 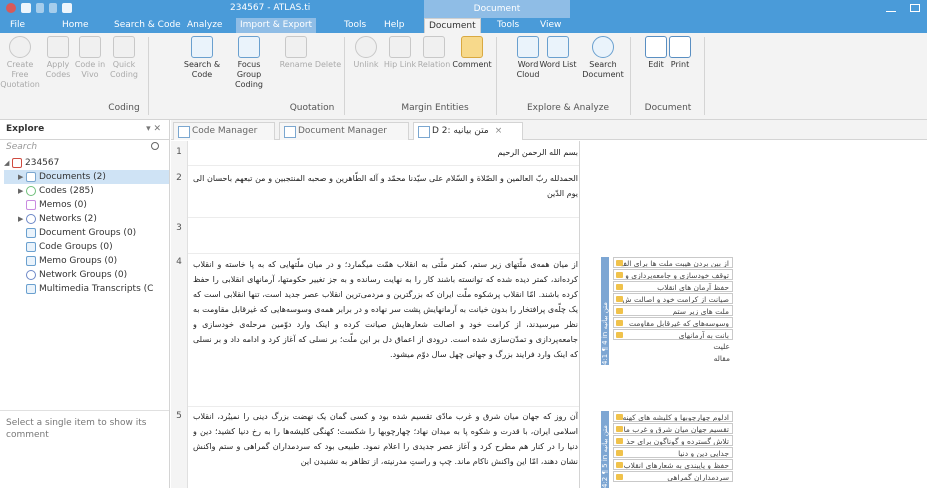 What do you see at coordinates (96, 289) in the screenshot?
I see `tree-item-label: Multimedia Transcripts (C` at bounding box center [96, 289].